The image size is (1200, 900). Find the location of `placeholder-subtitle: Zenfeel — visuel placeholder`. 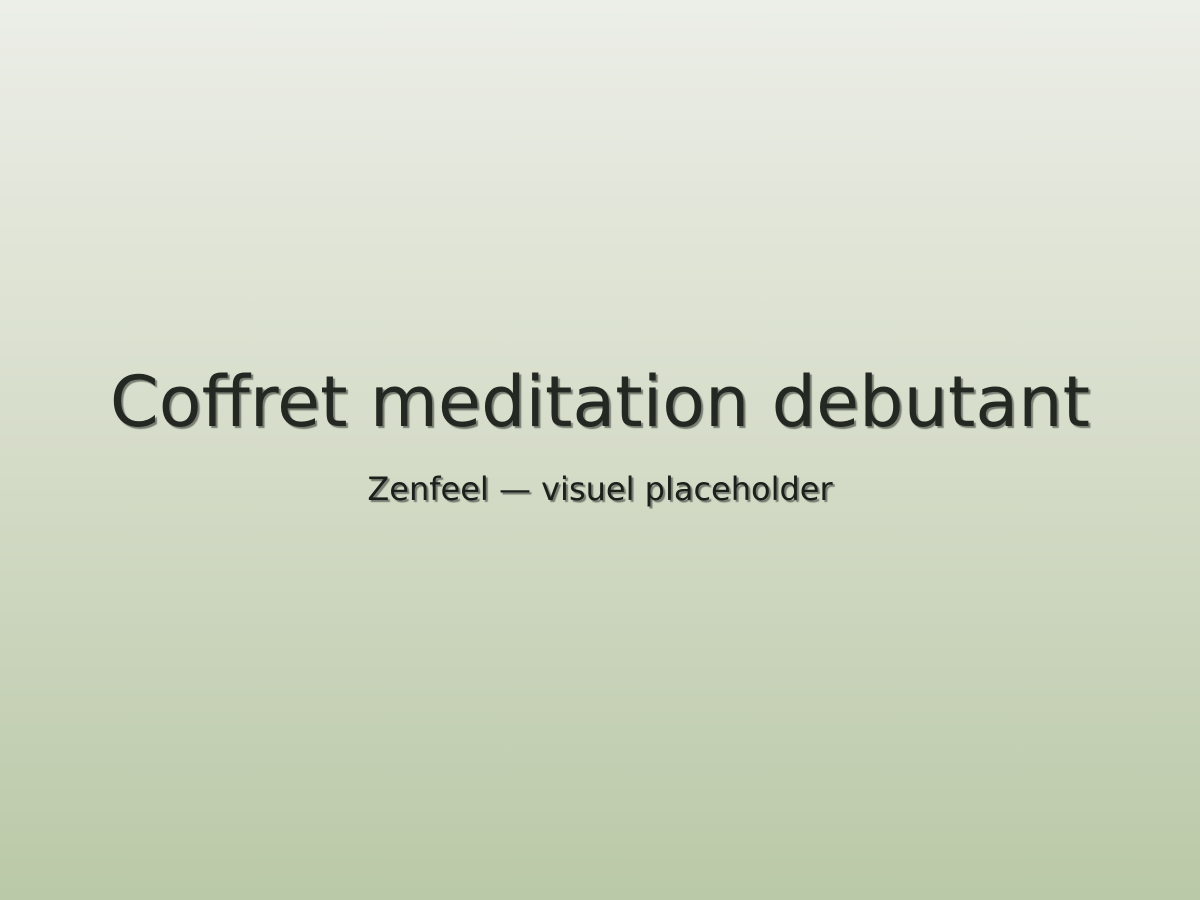

placeholder-subtitle: Zenfeel — visuel placeholder is located at coordinates (600, 489).